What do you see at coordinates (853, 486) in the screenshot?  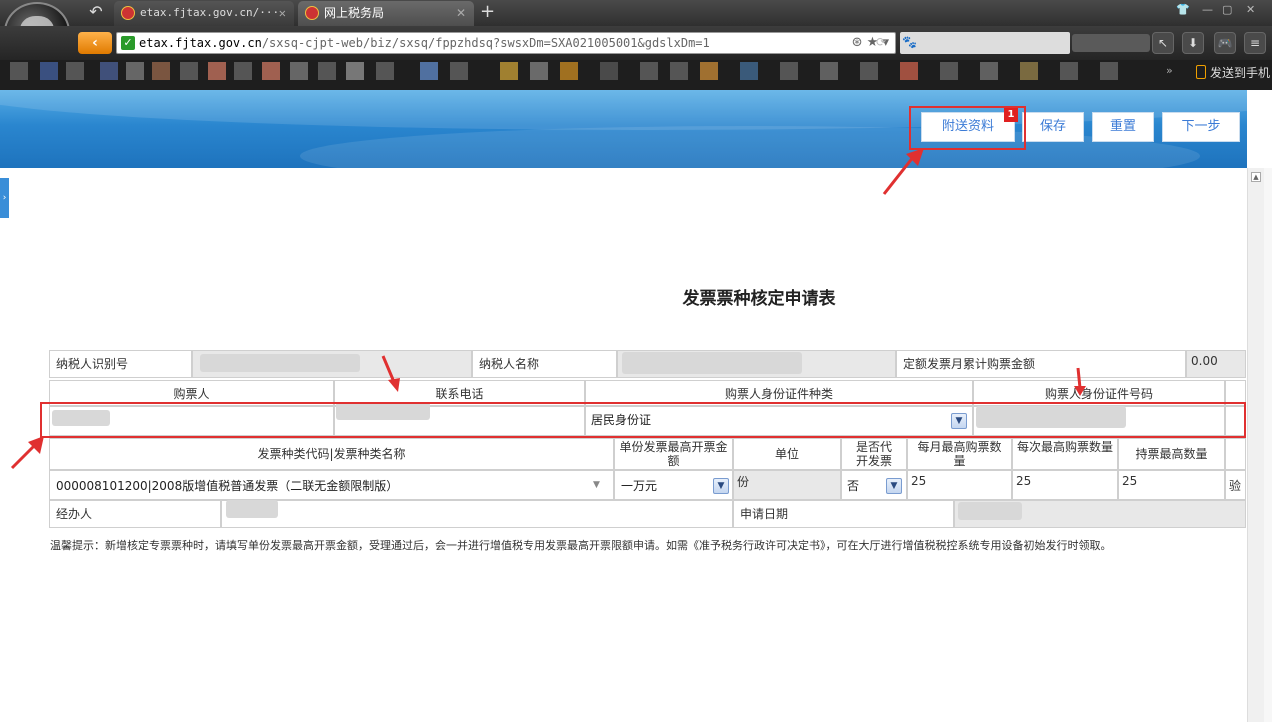 I see `proxy-selected: 否` at bounding box center [853, 486].